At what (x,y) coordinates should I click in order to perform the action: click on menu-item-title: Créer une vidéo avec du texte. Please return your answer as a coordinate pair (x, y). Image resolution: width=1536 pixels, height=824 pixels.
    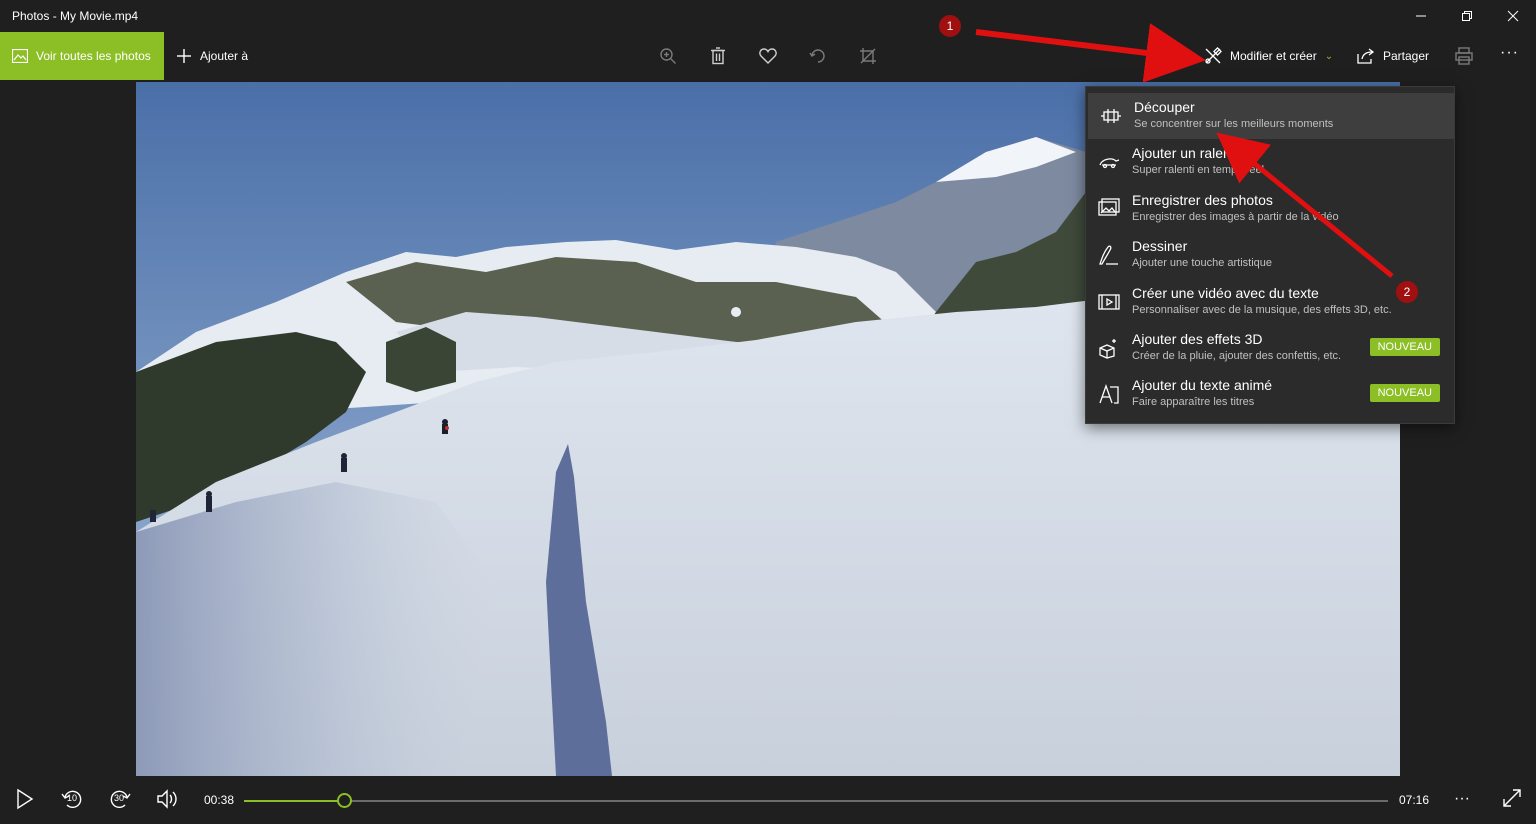
    Looking at the image, I should click on (1225, 293).